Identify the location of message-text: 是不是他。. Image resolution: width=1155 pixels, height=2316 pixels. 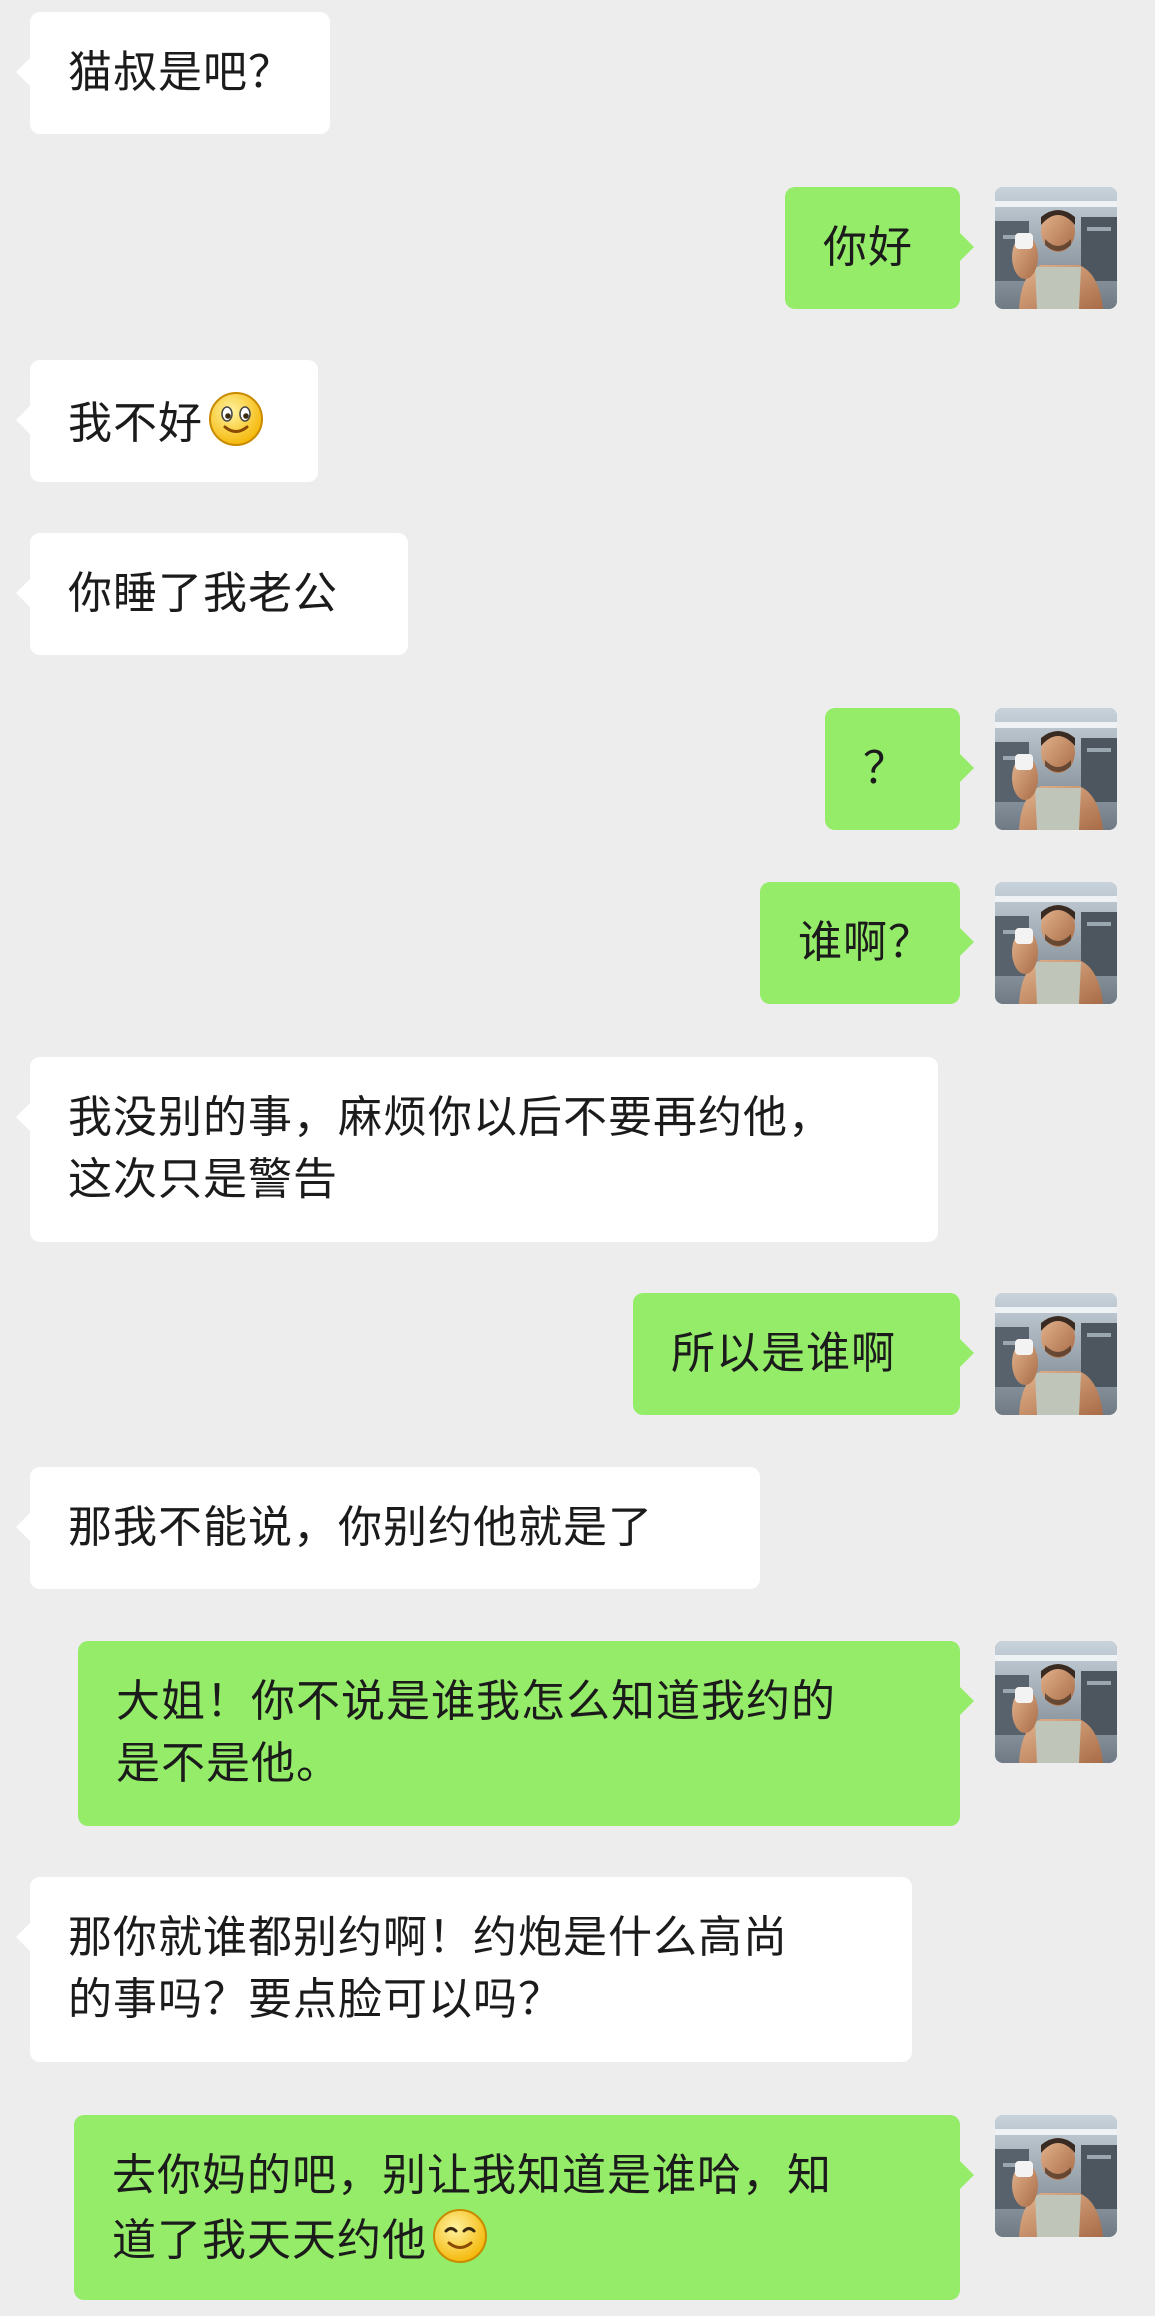
(228, 1763).